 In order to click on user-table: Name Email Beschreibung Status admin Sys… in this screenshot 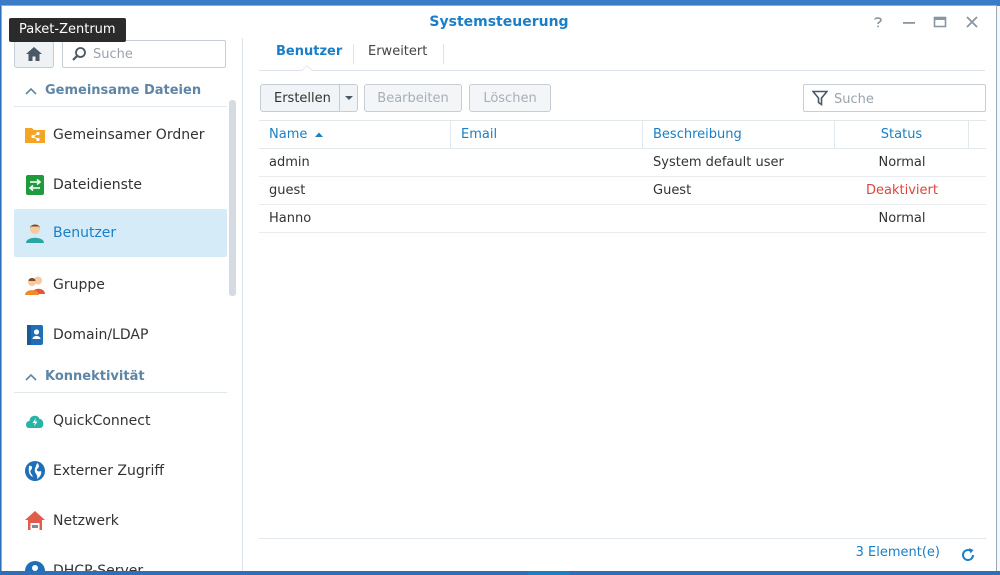, I will do `click(622, 176)`.